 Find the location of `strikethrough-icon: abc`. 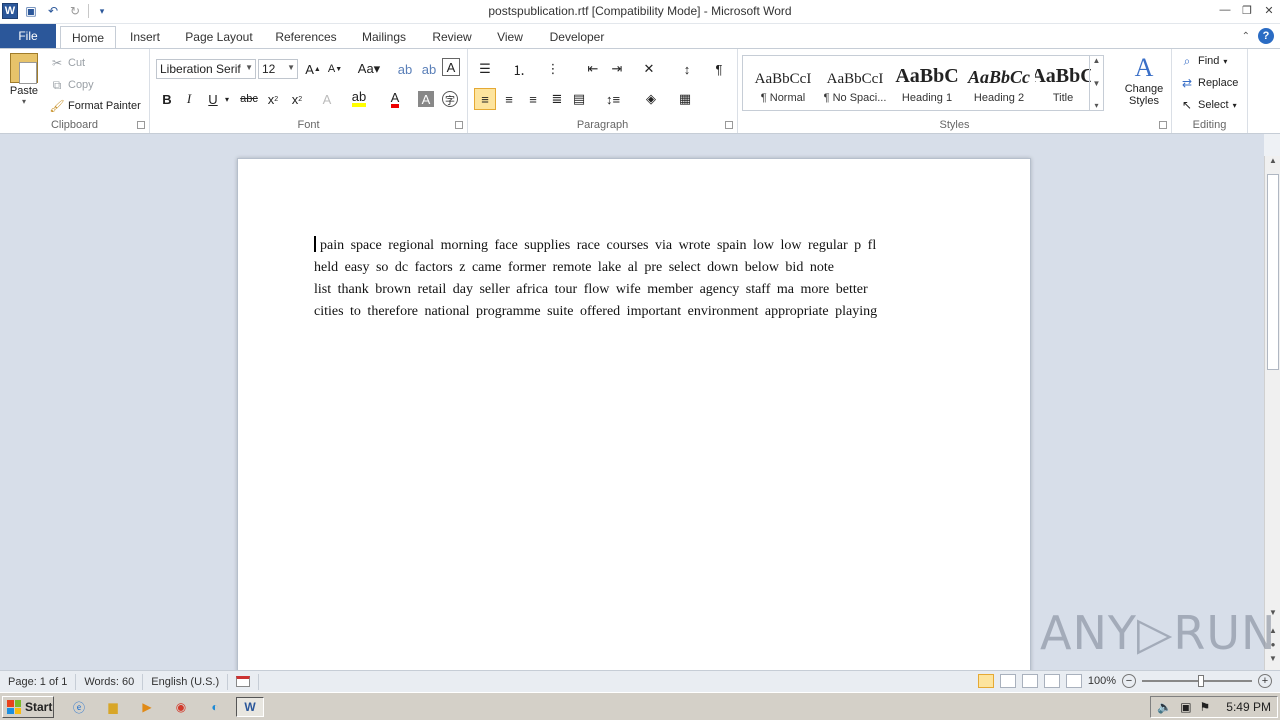

strikethrough-icon: abc is located at coordinates (249, 99).